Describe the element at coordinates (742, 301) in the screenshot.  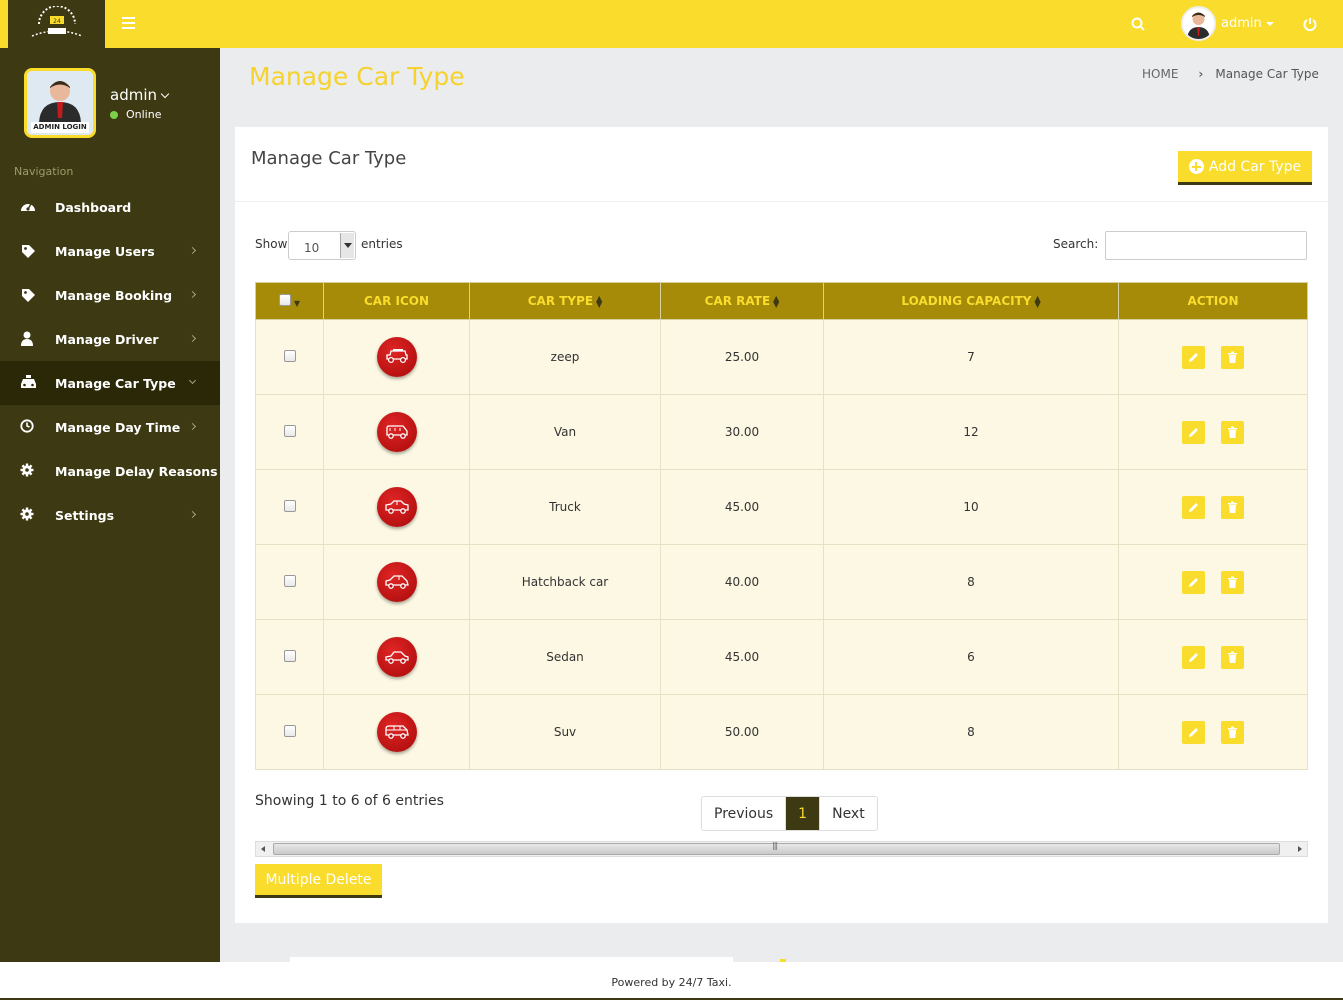
I see `col-car-rate: CAR RATE ▲ ▼` at that location.